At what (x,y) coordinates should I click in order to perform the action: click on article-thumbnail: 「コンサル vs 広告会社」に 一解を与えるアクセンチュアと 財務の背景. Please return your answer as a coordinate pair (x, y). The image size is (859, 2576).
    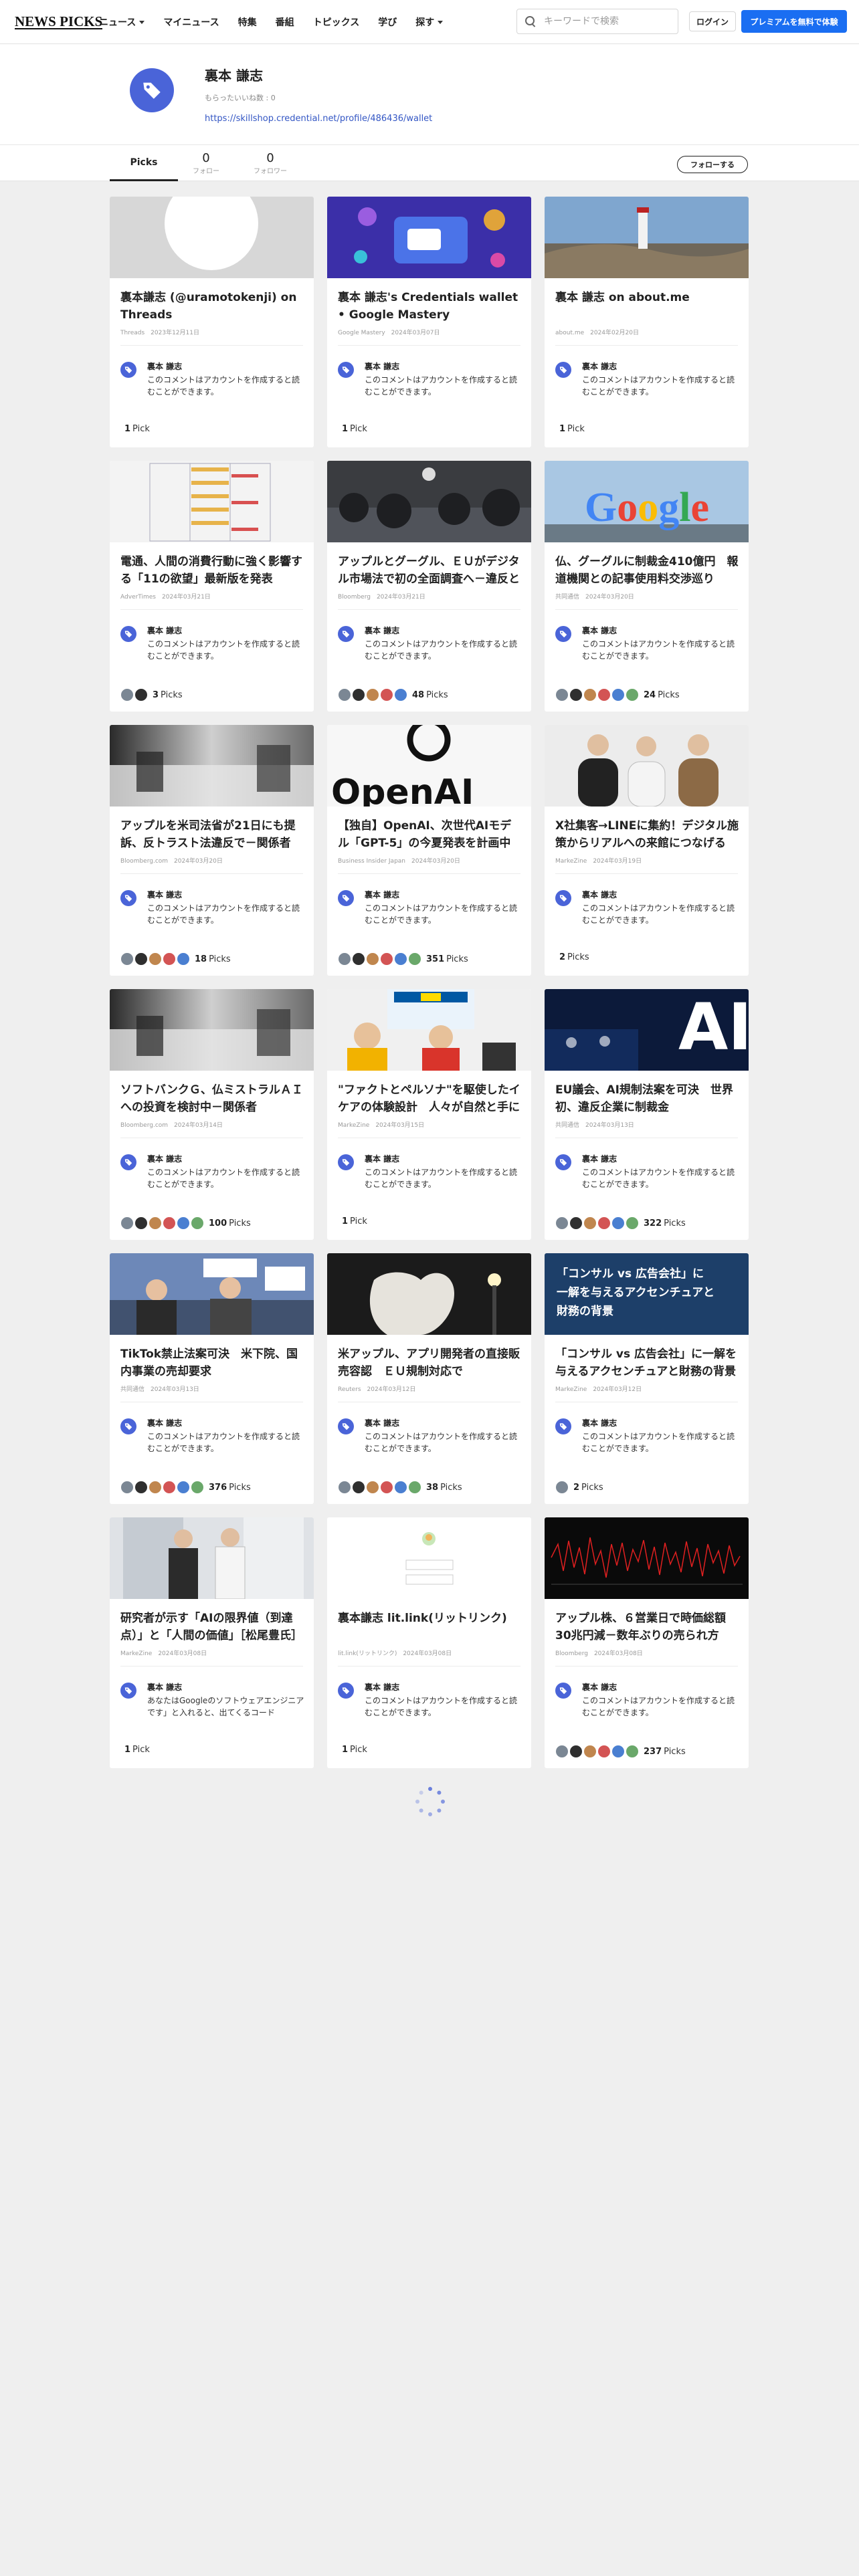
    Looking at the image, I should click on (647, 1294).